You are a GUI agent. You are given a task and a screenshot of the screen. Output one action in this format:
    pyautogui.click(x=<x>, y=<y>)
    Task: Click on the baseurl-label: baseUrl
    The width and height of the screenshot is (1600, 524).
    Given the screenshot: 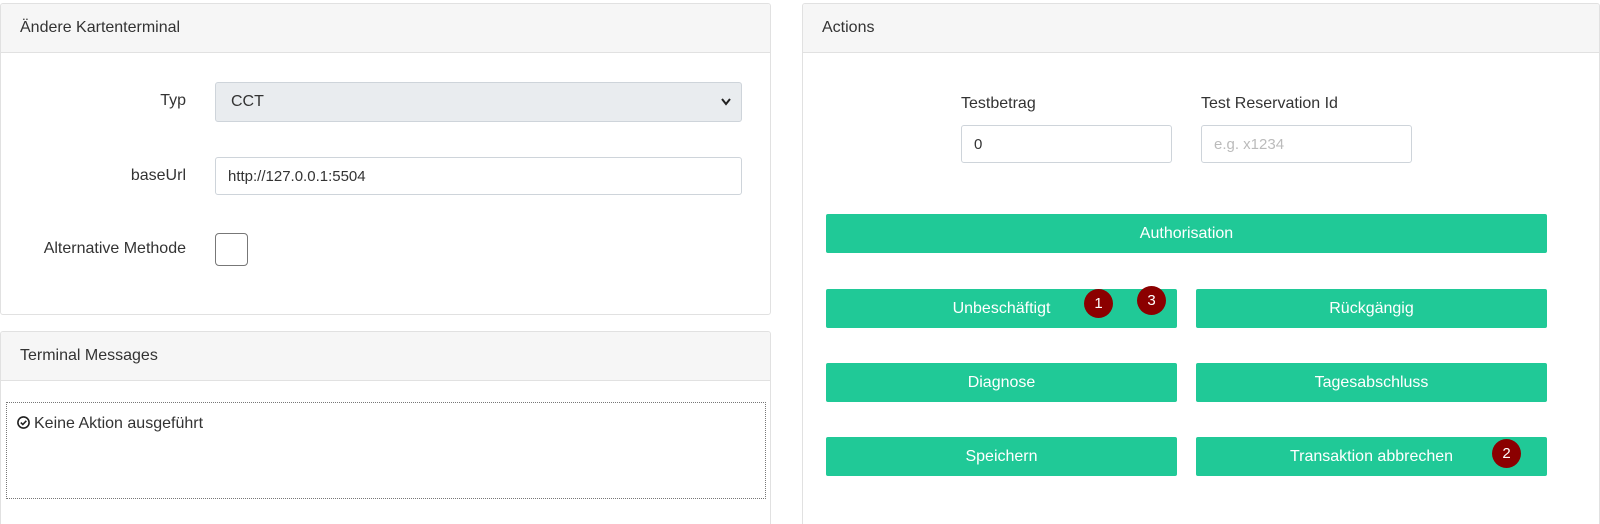 What is the action you would take?
    pyautogui.click(x=158, y=175)
    